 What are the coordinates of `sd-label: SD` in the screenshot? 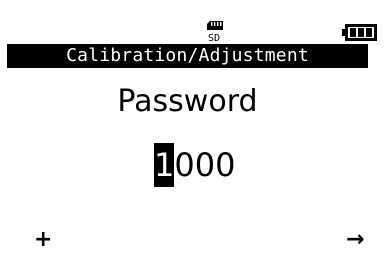 It's located at (214, 38).